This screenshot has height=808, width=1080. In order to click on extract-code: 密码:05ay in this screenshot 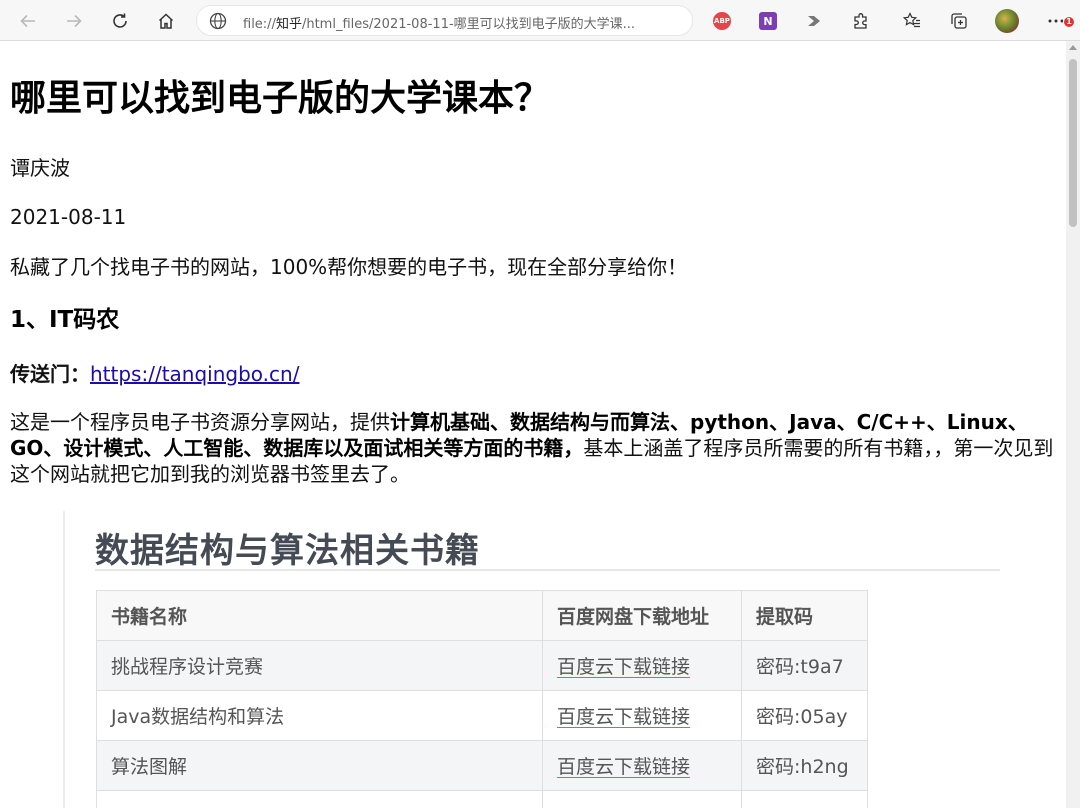, I will do `click(804, 715)`.